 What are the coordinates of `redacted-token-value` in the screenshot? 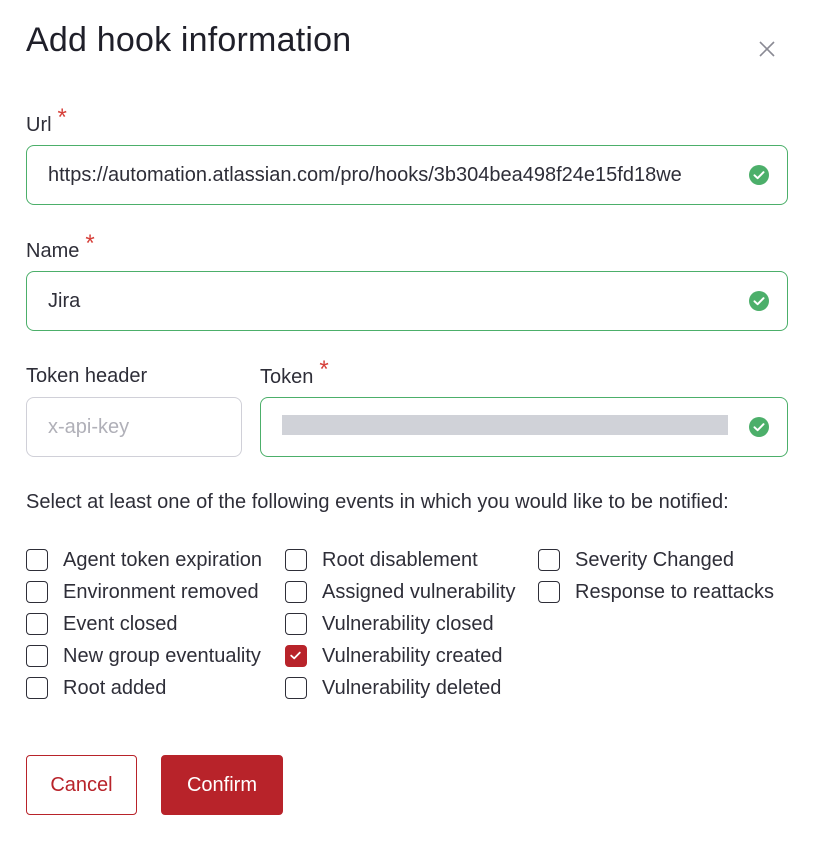 It's located at (505, 425).